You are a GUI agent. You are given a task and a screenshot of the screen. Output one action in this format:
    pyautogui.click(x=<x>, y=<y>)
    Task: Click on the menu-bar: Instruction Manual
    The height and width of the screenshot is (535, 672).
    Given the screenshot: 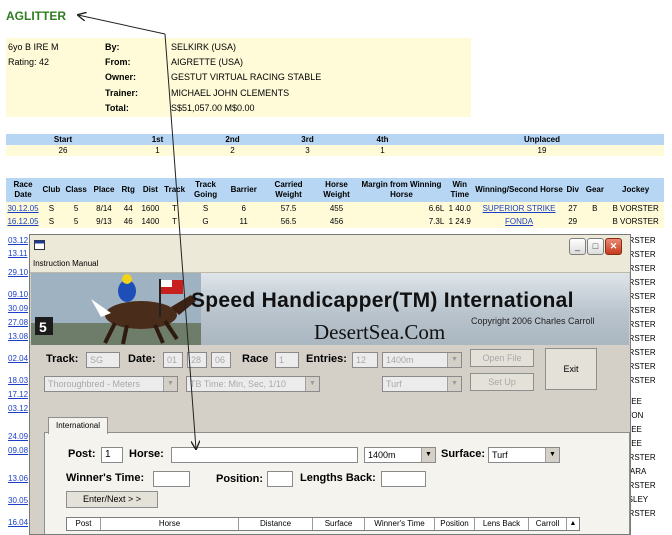 What is the action you would take?
    pyautogui.click(x=330, y=265)
    